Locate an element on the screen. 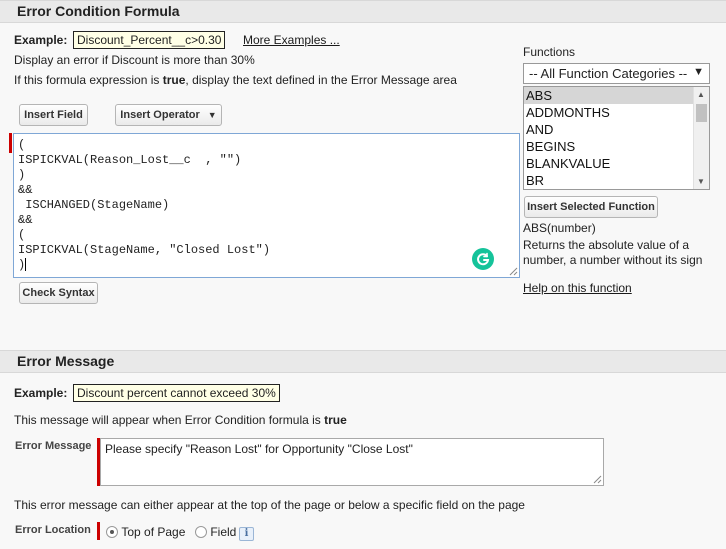 This screenshot has height=549, width=726. dropdown-arrow-icon: ▼ is located at coordinates (698, 72).